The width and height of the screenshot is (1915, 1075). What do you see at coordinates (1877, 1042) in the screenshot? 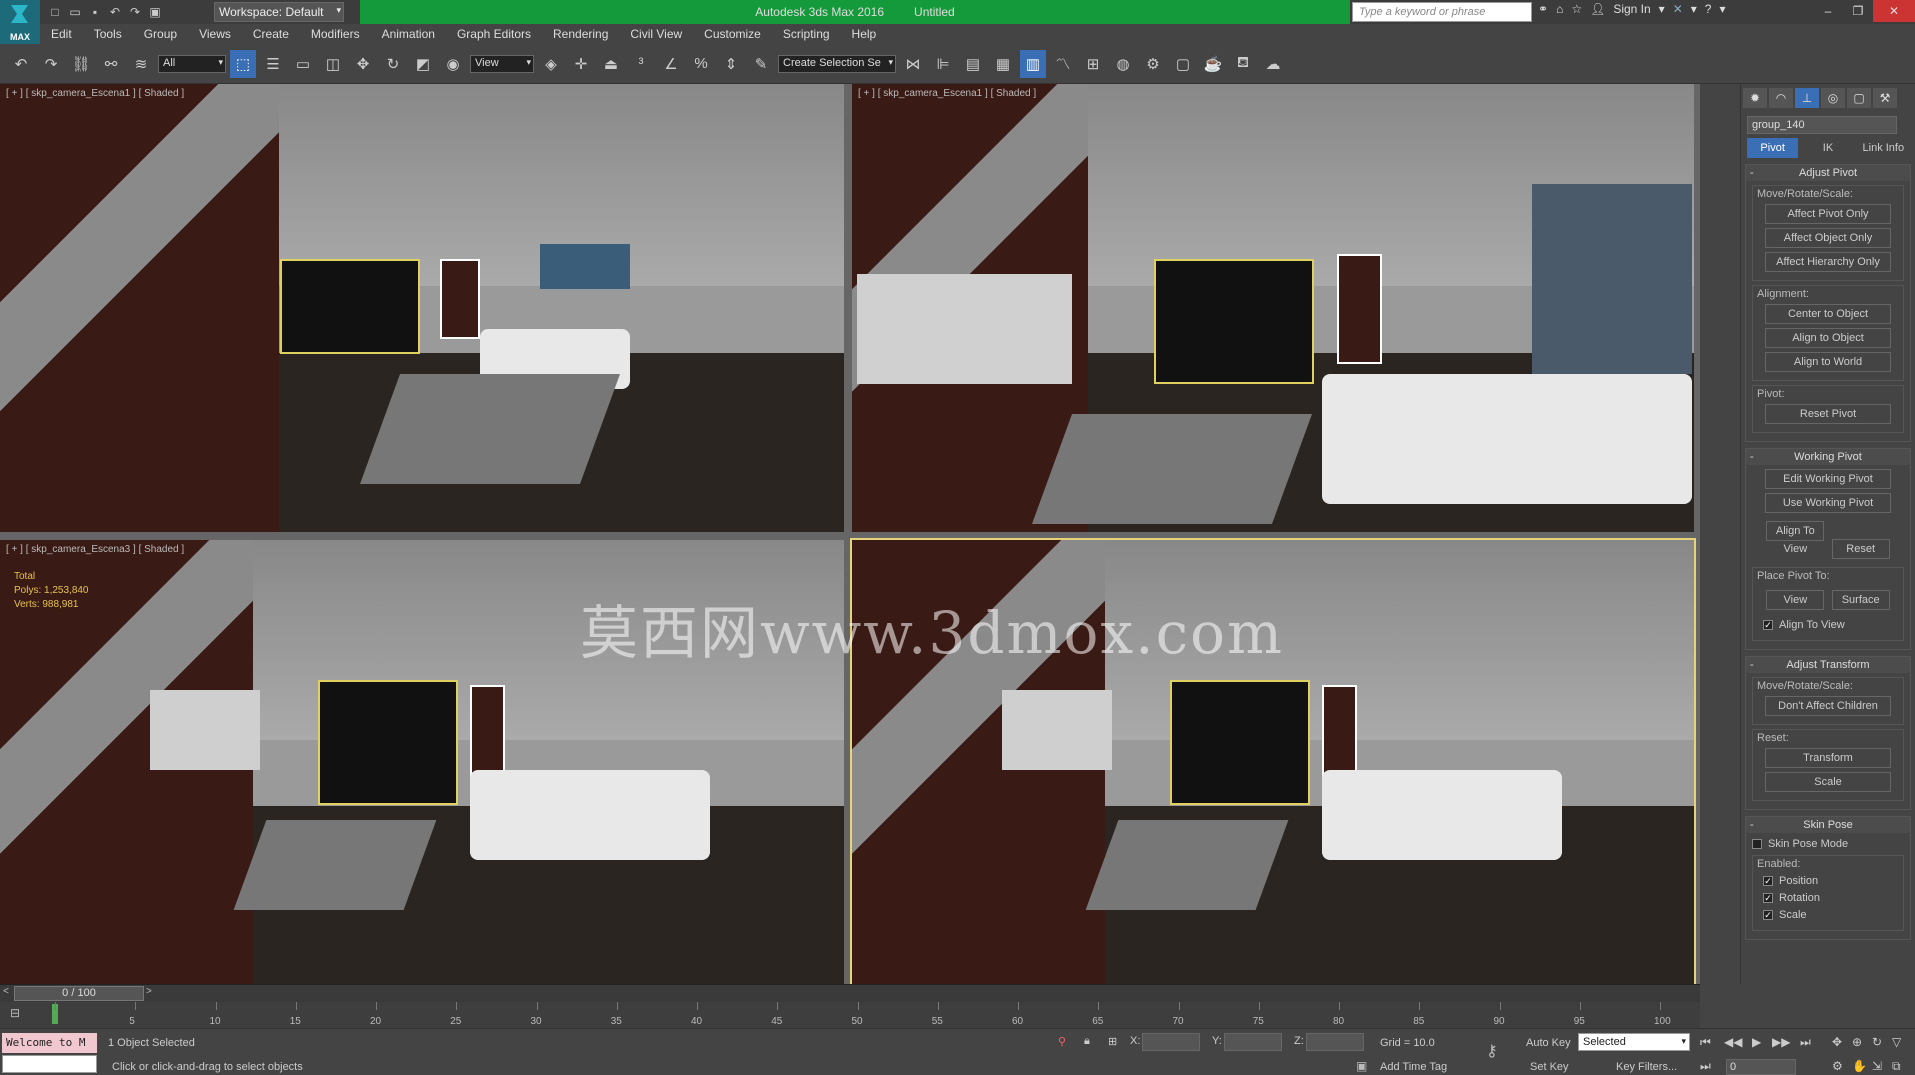
I see `orbit-icon: ↻` at bounding box center [1877, 1042].